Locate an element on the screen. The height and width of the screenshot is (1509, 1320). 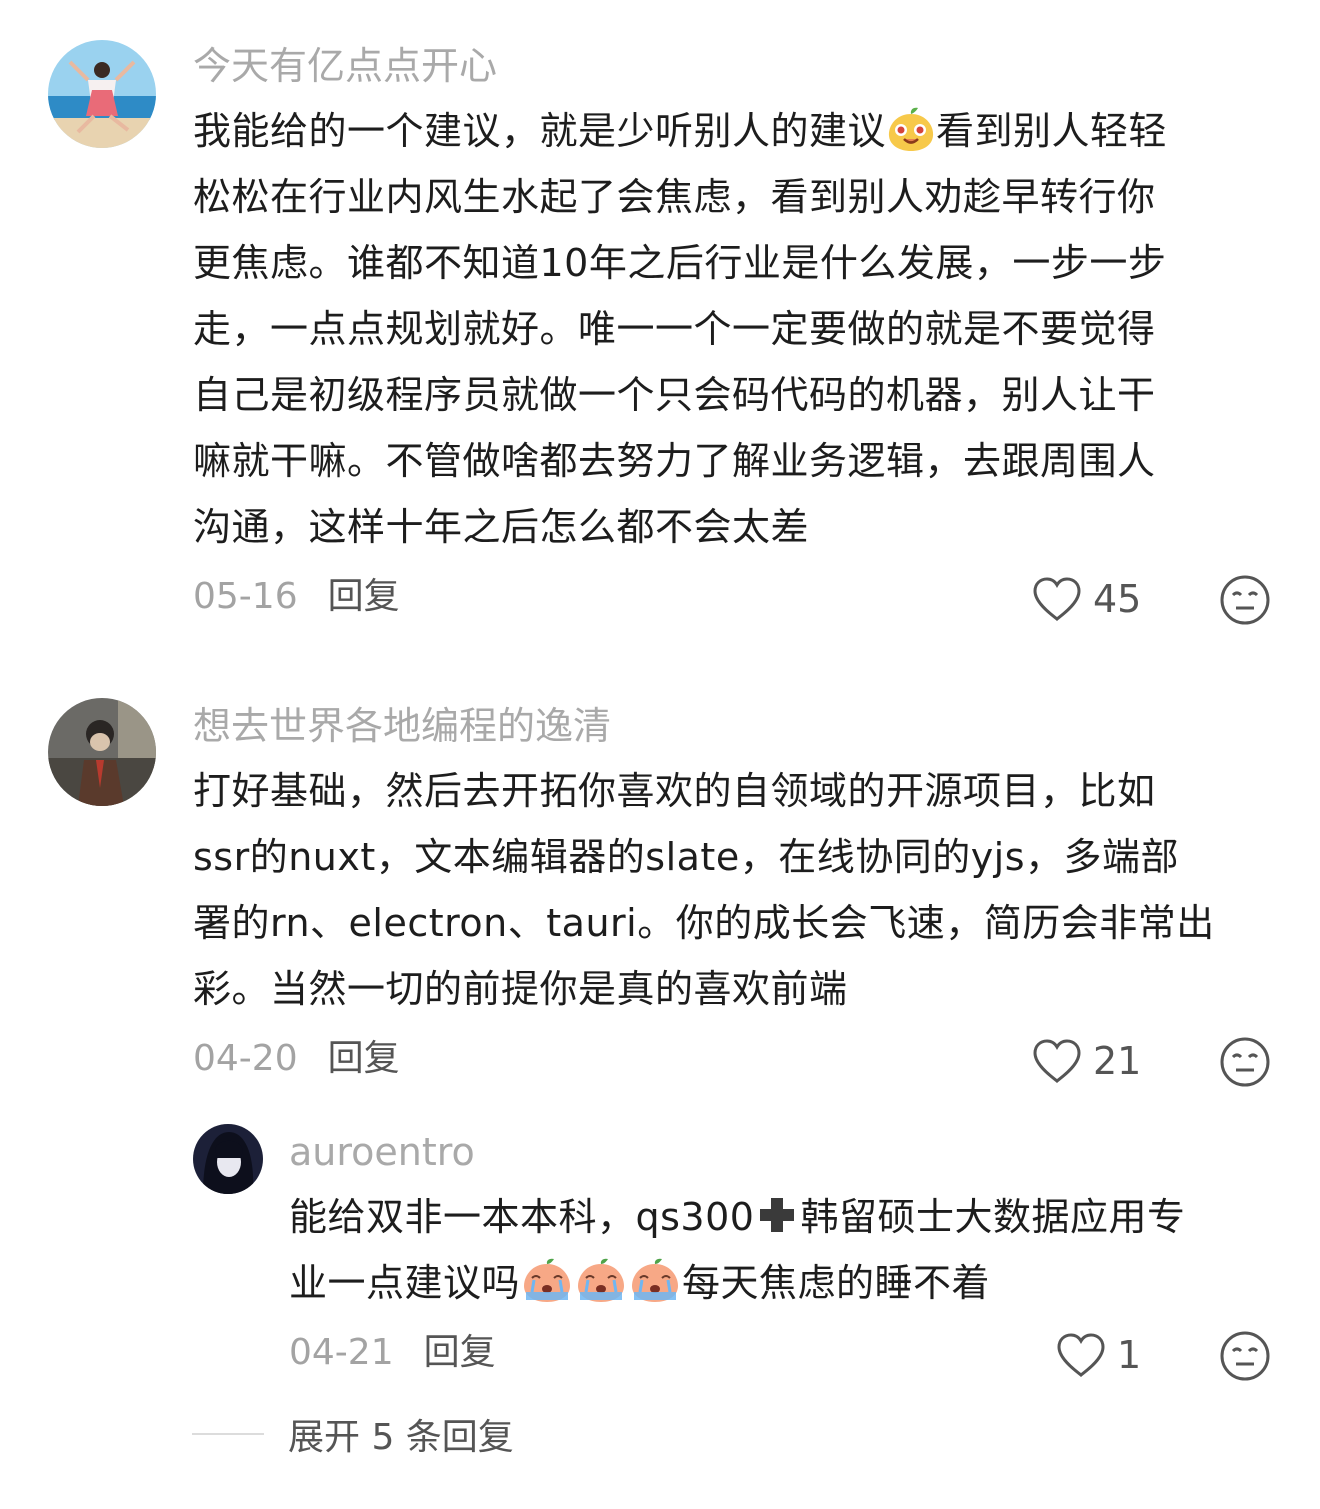
expand-replies-button: 展开 5 条回复 is located at coordinates (353, 1434).